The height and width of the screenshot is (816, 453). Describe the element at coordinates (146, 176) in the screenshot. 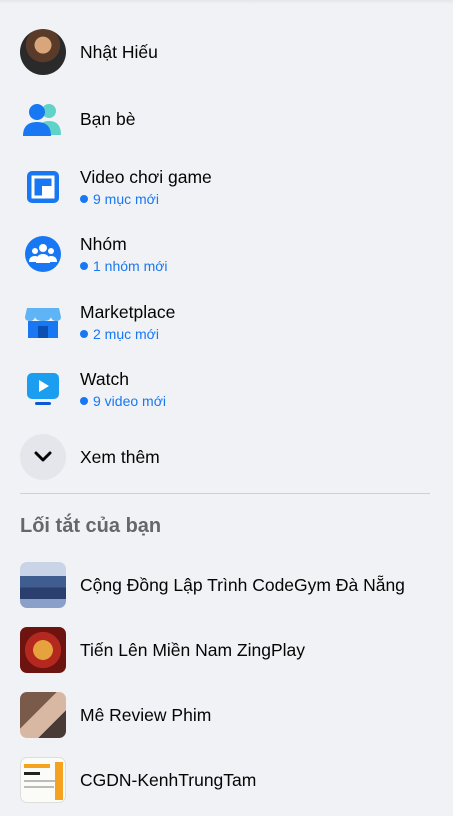

I see `nav-item-label: Video chơi game` at that location.